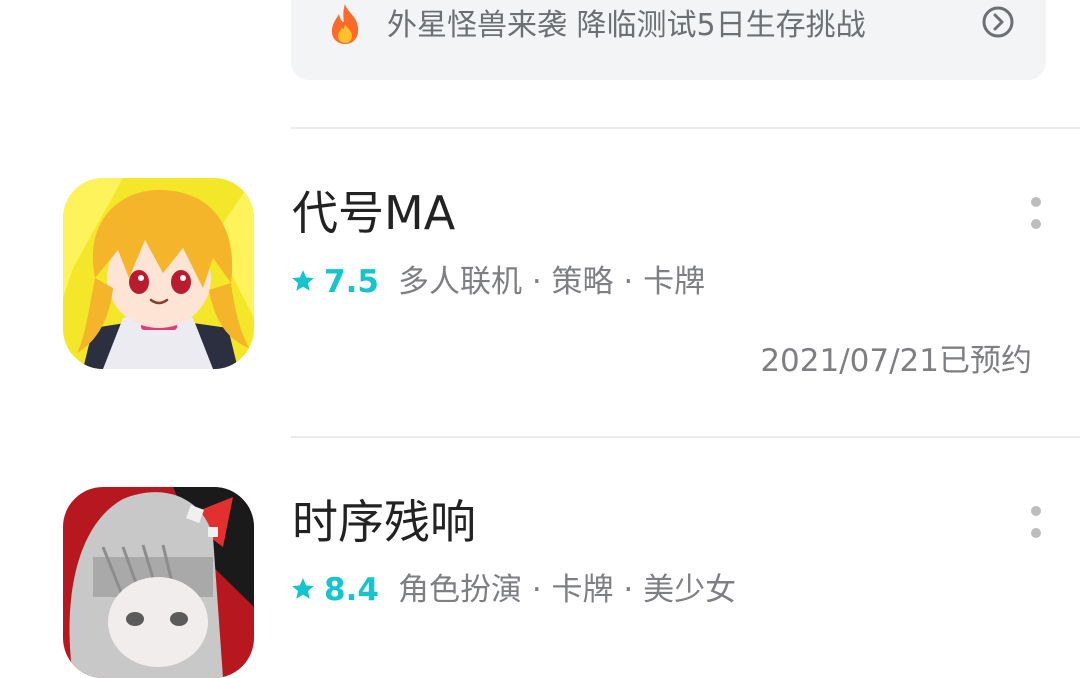  What do you see at coordinates (158, 273) in the screenshot?
I see `anime-girl-game-icon` at bounding box center [158, 273].